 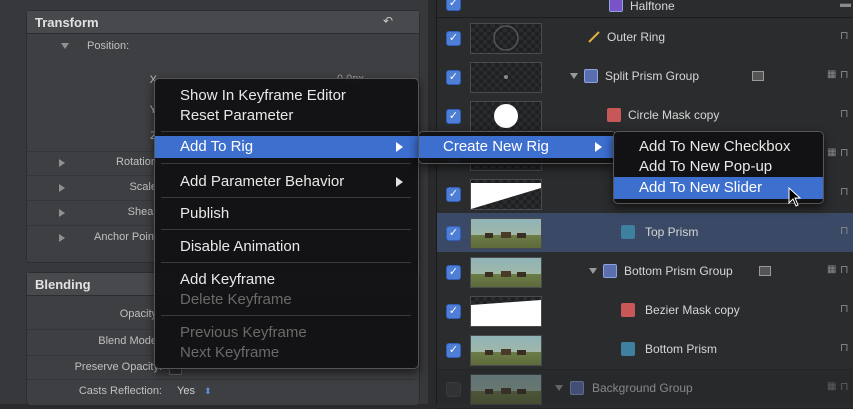 I want to click on casts-reflection-row: Casts Reflection: Yes ⬍, so click(x=223, y=391).